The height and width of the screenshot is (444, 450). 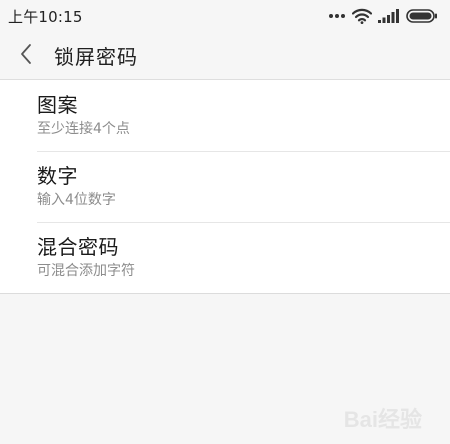 What do you see at coordinates (76, 200) in the screenshot?
I see `option-subtitle: 输入4位数字` at bounding box center [76, 200].